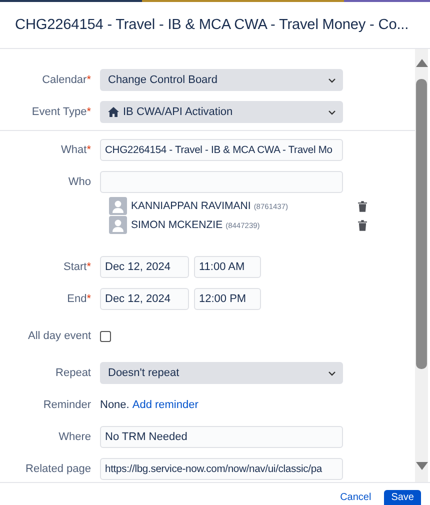  I want to click on field-label: Start*, so click(77, 267).